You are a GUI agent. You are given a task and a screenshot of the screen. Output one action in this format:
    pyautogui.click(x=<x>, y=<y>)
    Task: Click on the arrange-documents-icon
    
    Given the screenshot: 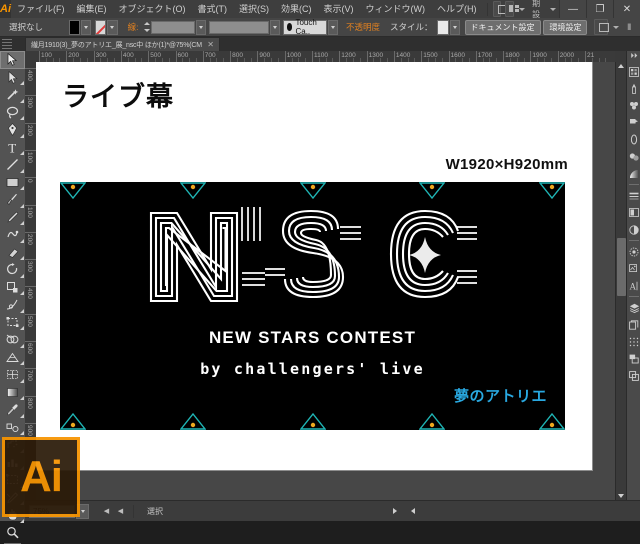 What is the action you would take?
    pyautogui.click(x=509, y=9)
    